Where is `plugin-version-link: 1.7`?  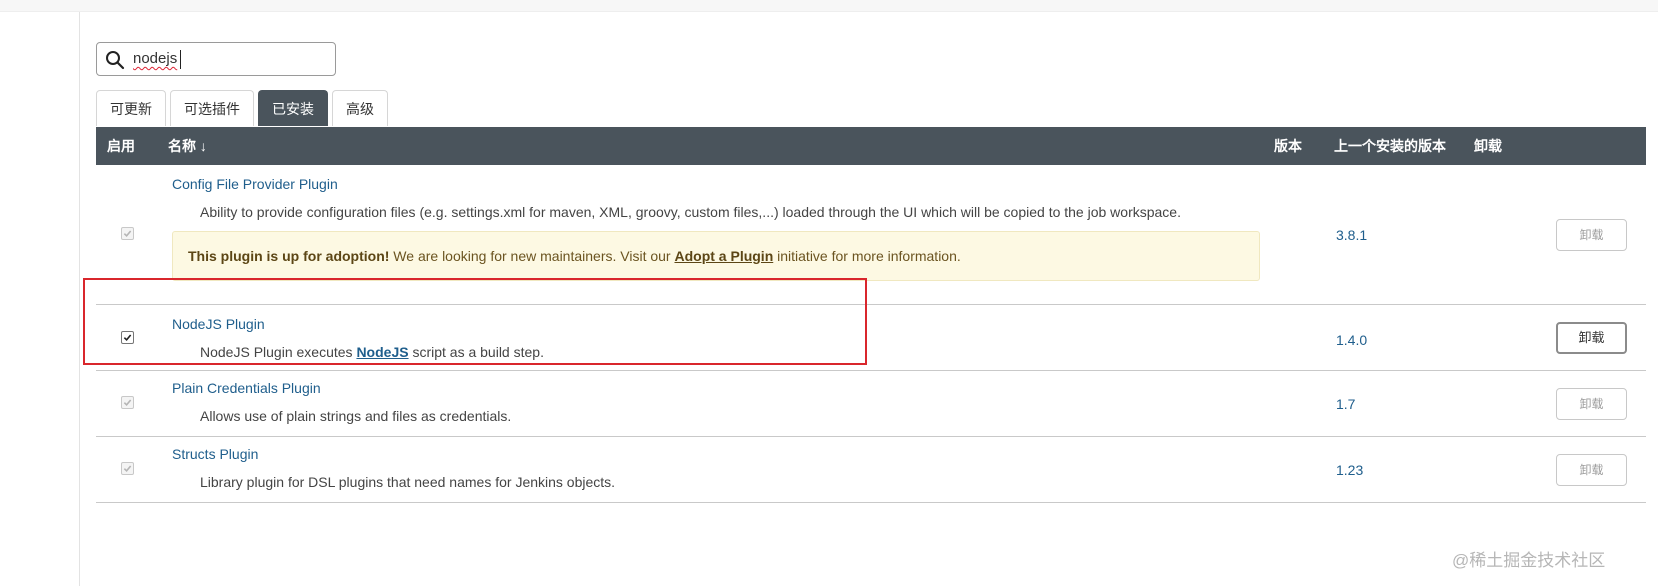 plugin-version-link: 1.7 is located at coordinates (1345, 404).